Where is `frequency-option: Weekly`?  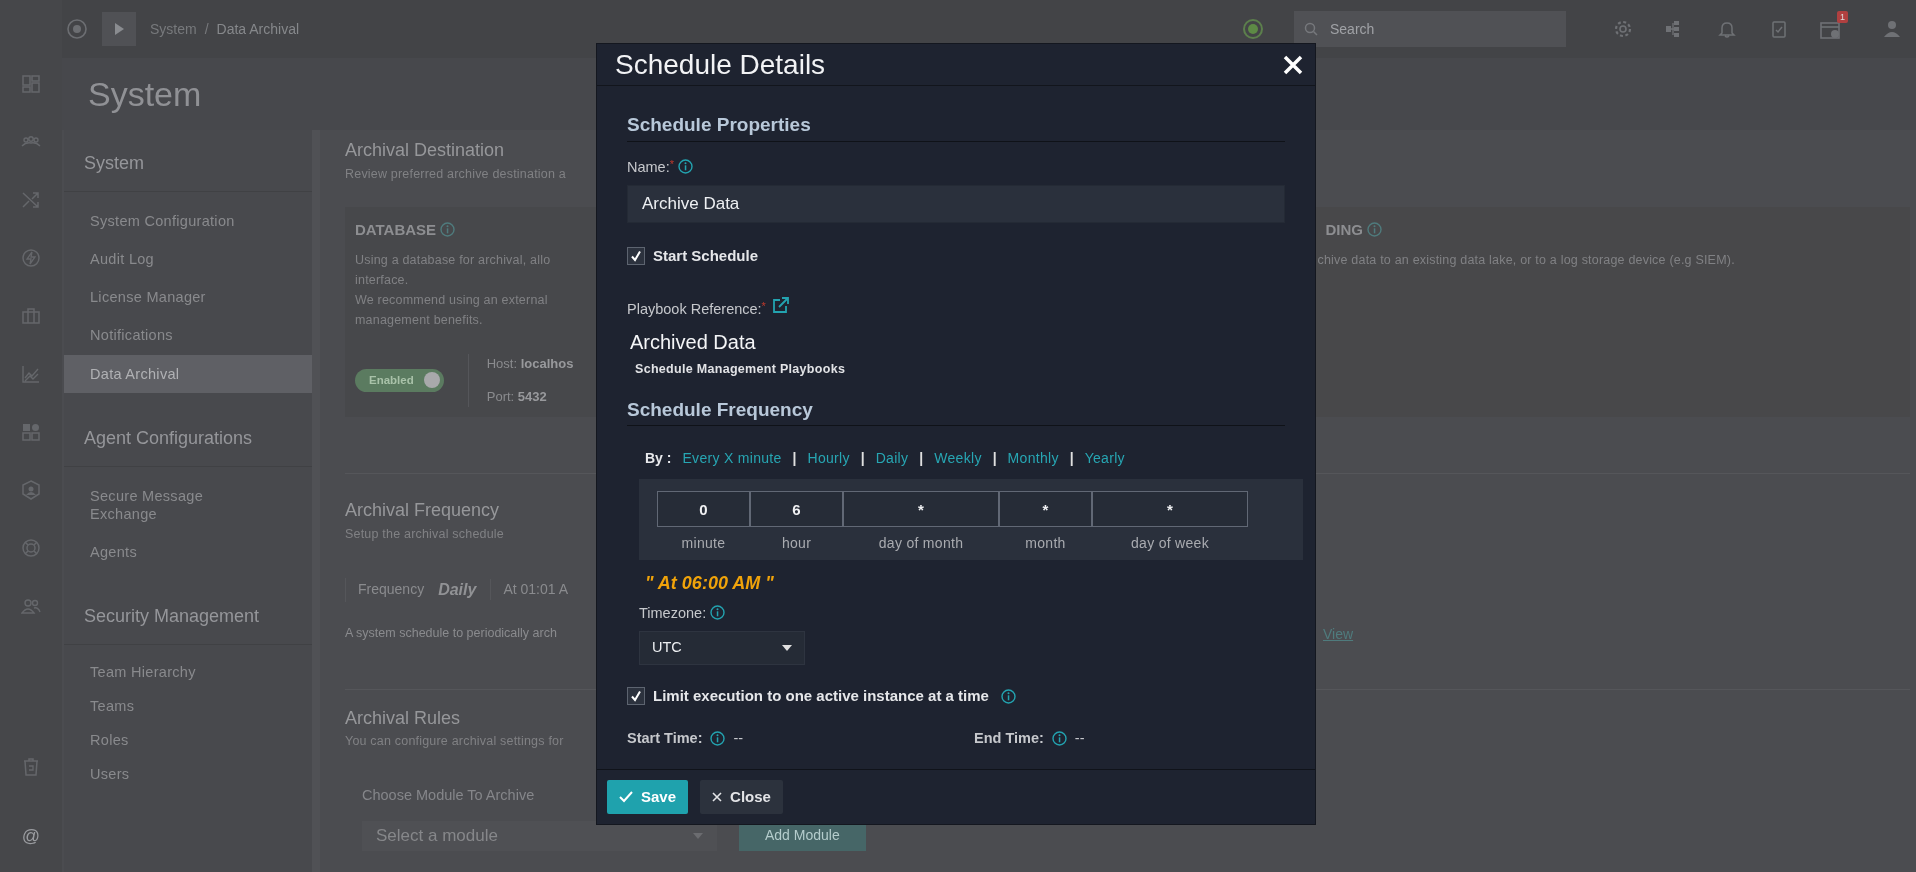
frequency-option: Weekly is located at coordinates (958, 459).